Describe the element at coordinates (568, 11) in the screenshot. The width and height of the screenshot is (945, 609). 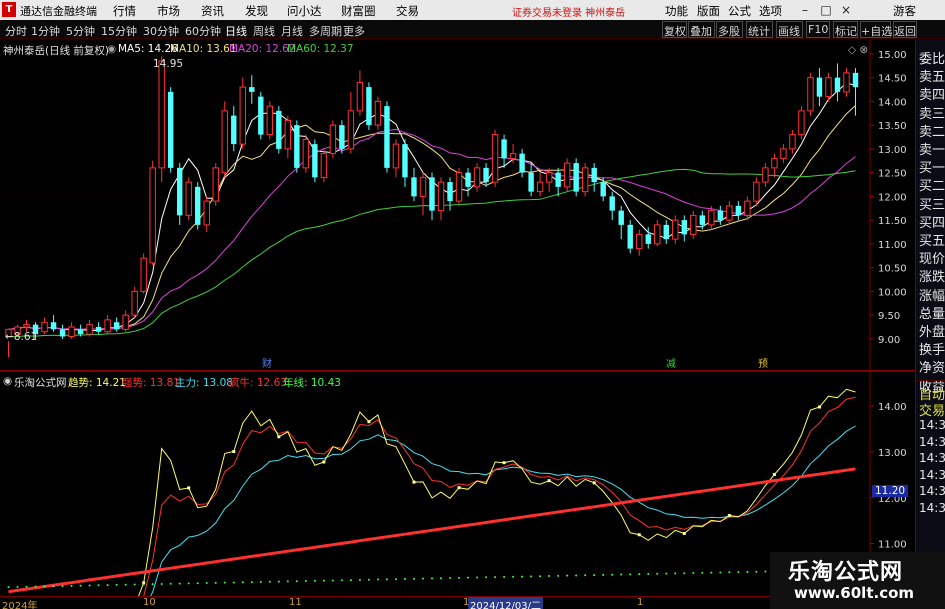
I see `login-notice: 证券交易未登录 神州泰岳` at that location.